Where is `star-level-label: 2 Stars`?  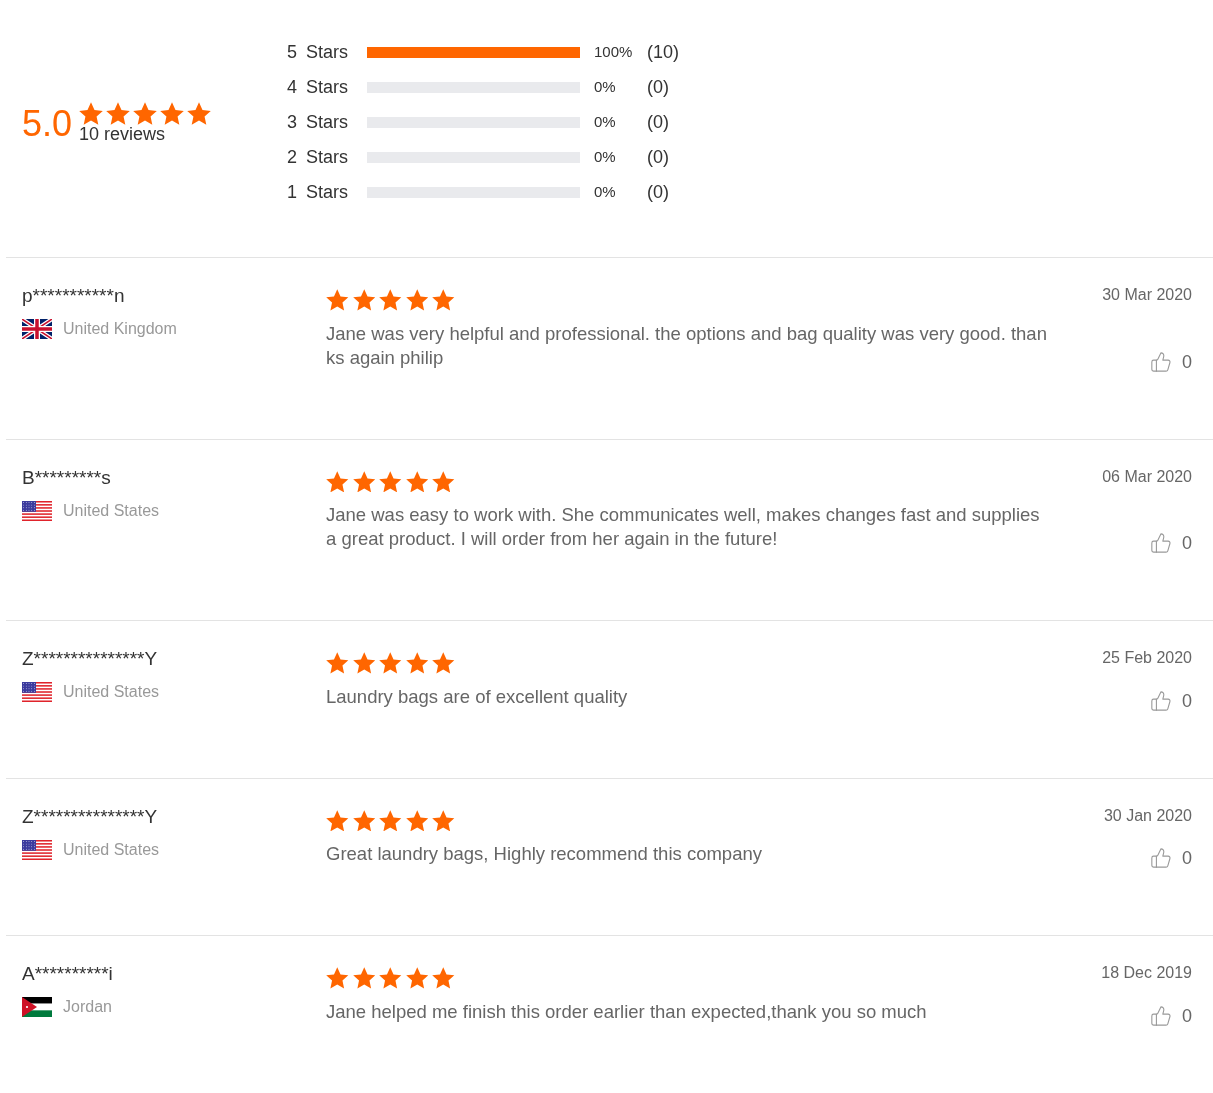 star-level-label: 2 Stars is located at coordinates (318, 157).